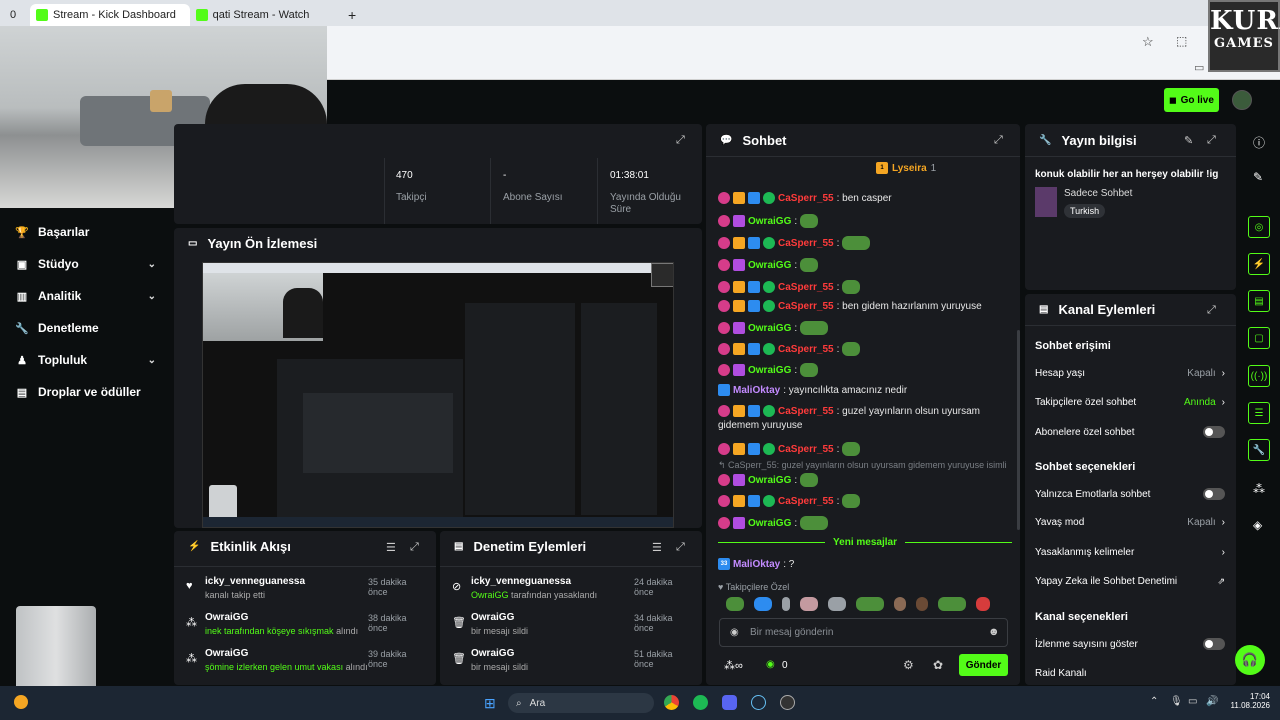 This screenshot has width=1280, height=720. What do you see at coordinates (908, 665) in the screenshot?
I see `gear-icon: ⚙` at bounding box center [908, 665].